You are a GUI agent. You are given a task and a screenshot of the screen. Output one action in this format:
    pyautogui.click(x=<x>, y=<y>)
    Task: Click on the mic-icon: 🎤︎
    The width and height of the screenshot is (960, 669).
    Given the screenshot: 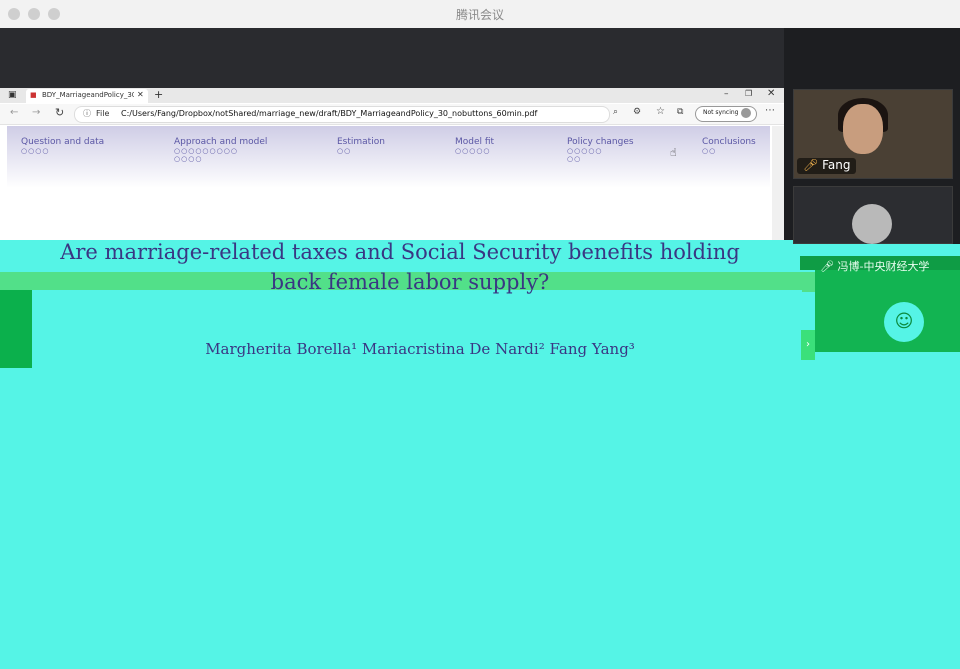 What is the action you would take?
    pyautogui.click(x=827, y=266)
    